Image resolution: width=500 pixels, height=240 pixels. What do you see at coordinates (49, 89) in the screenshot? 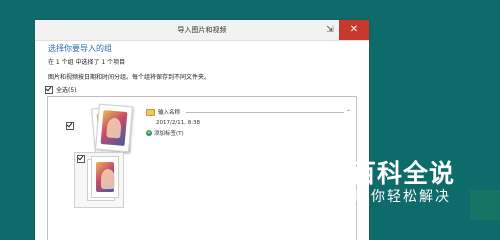
I see `select-all-check-icon` at bounding box center [49, 89].